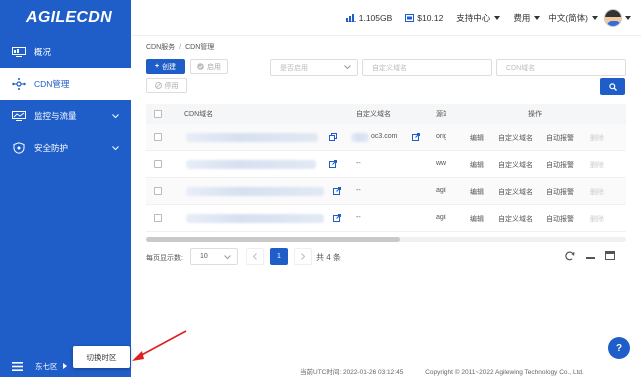 The height and width of the screenshot is (377, 641). Describe the element at coordinates (17, 366) in the screenshot. I see `menu-icon` at that location.